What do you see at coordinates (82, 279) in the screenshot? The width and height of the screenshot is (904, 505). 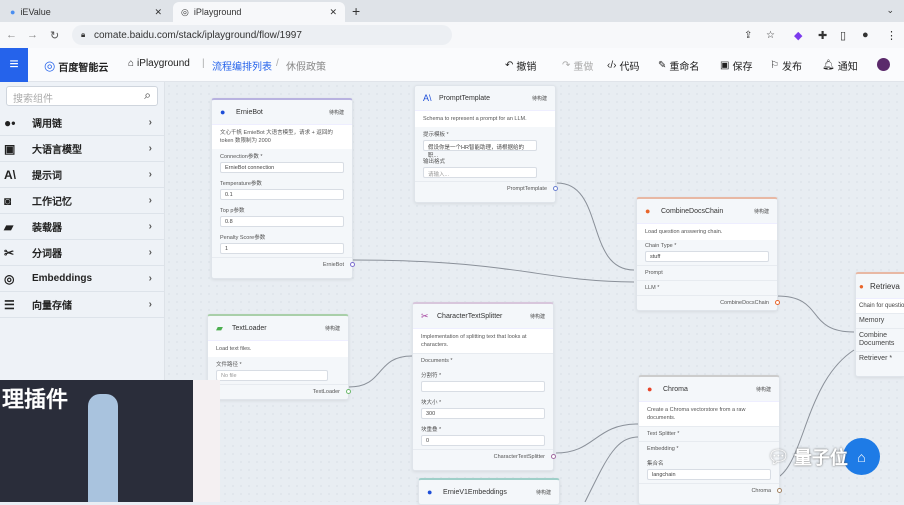 I see `sidebar-item-embeddings: ◎ Embeddings ›` at bounding box center [82, 279].